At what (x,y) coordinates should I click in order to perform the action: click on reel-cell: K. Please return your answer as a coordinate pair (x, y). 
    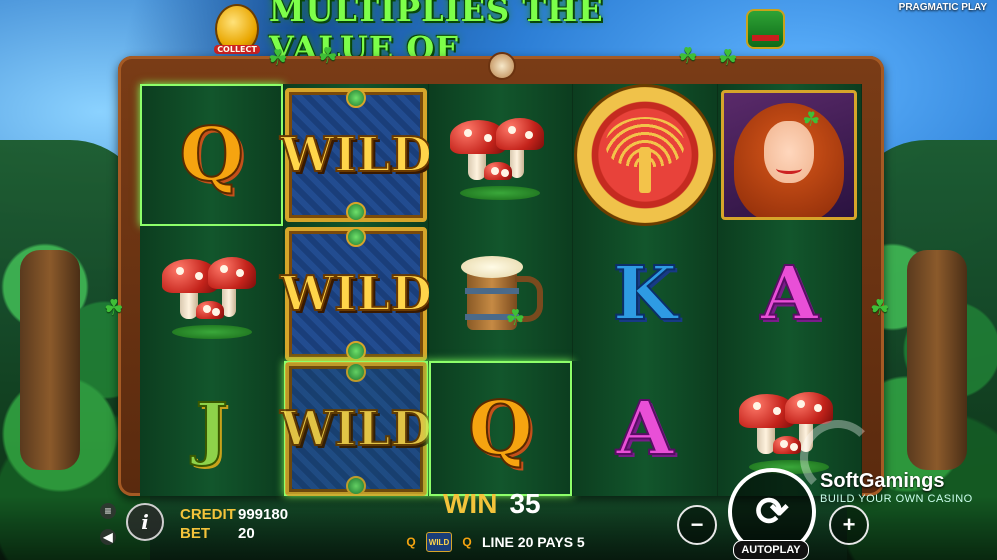
    Looking at the image, I should click on (645, 293).